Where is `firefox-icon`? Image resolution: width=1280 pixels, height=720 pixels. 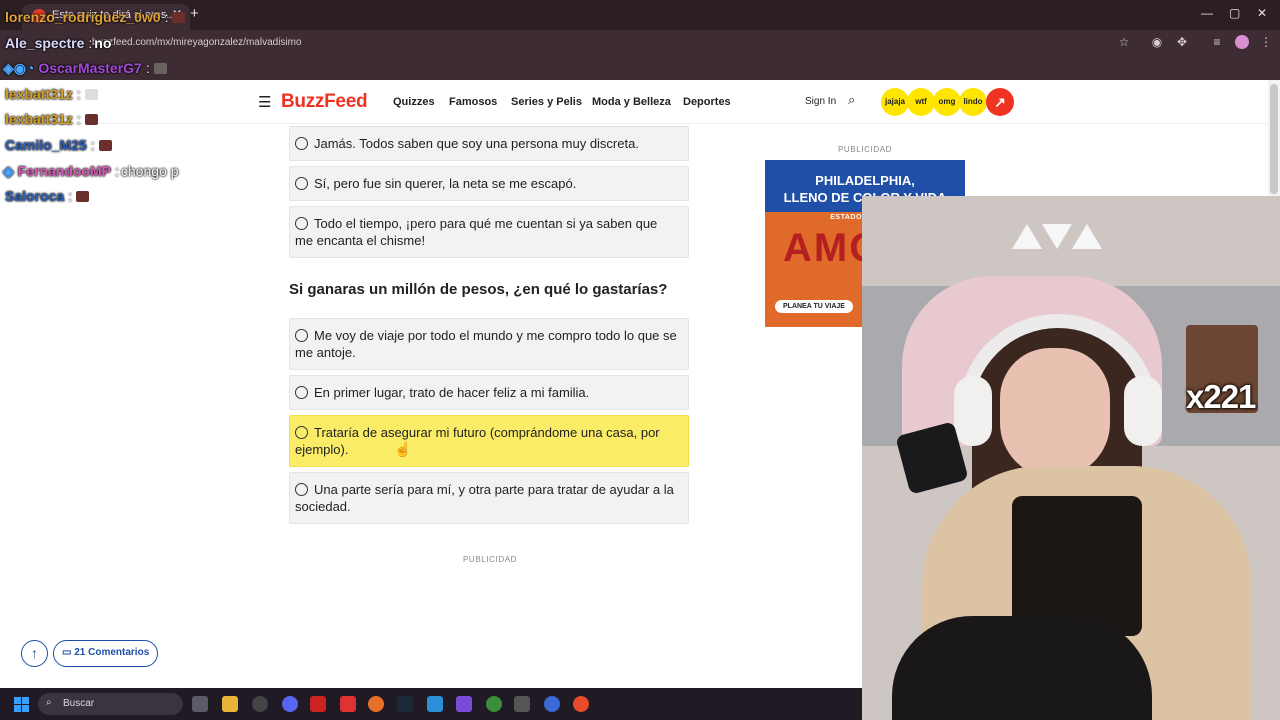 firefox-icon is located at coordinates (376, 704).